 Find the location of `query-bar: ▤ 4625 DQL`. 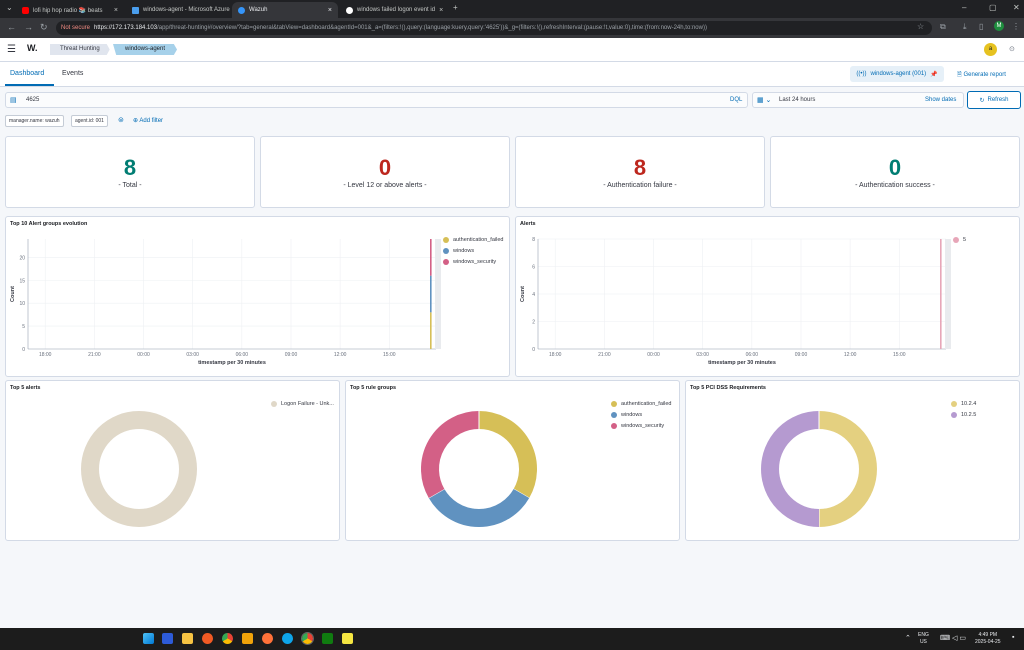

query-bar: ▤ 4625 DQL is located at coordinates (376, 100).